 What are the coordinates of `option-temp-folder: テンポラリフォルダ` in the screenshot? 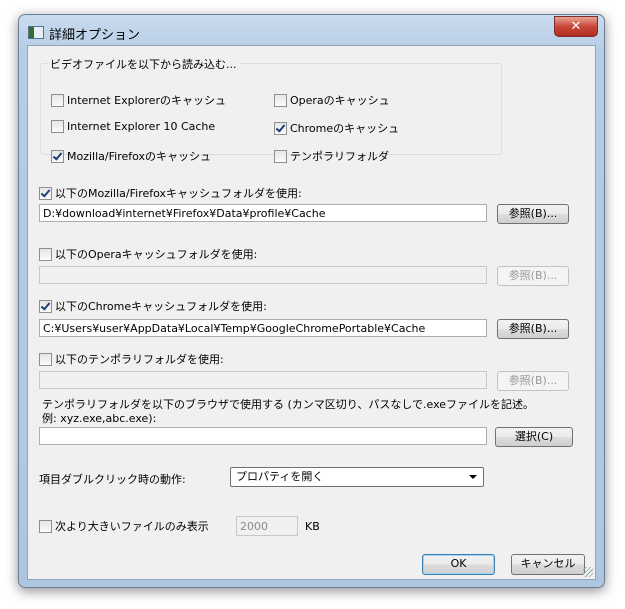 It's located at (331, 156).